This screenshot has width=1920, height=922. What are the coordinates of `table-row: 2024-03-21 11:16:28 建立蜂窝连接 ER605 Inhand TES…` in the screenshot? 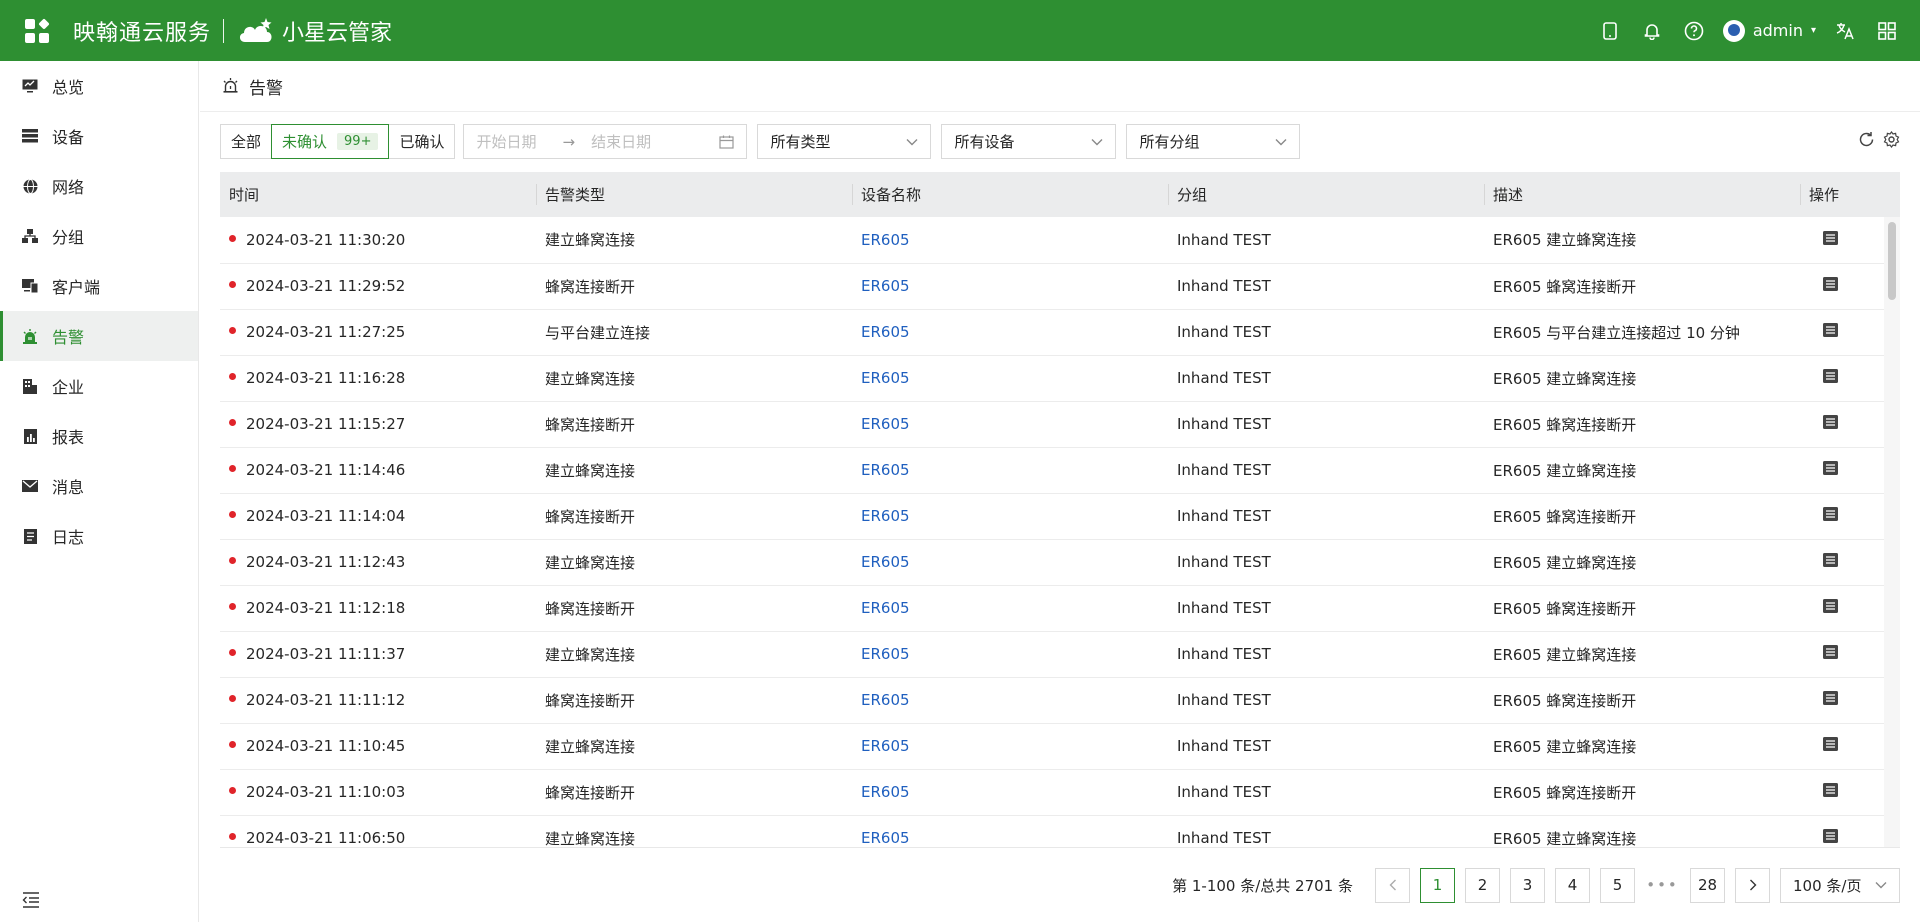 It's located at (1060, 378).